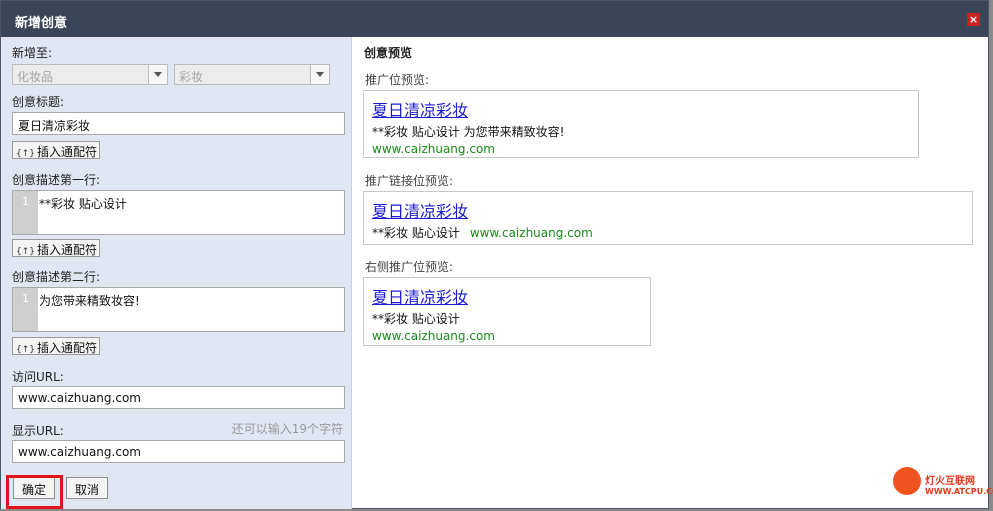  I want to click on char-count-hint: 还可以输入19个字符, so click(287, 429).